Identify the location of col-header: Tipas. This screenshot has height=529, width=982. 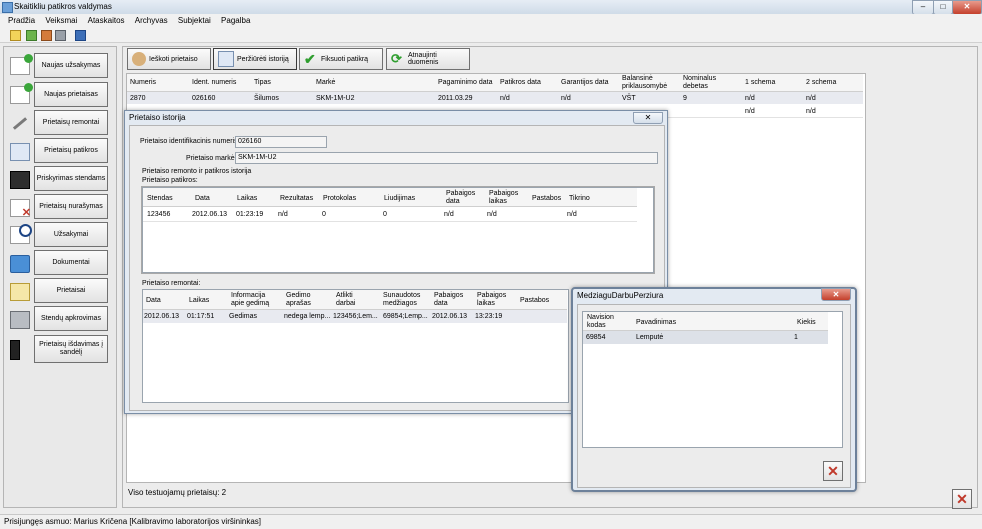
(262, 83).